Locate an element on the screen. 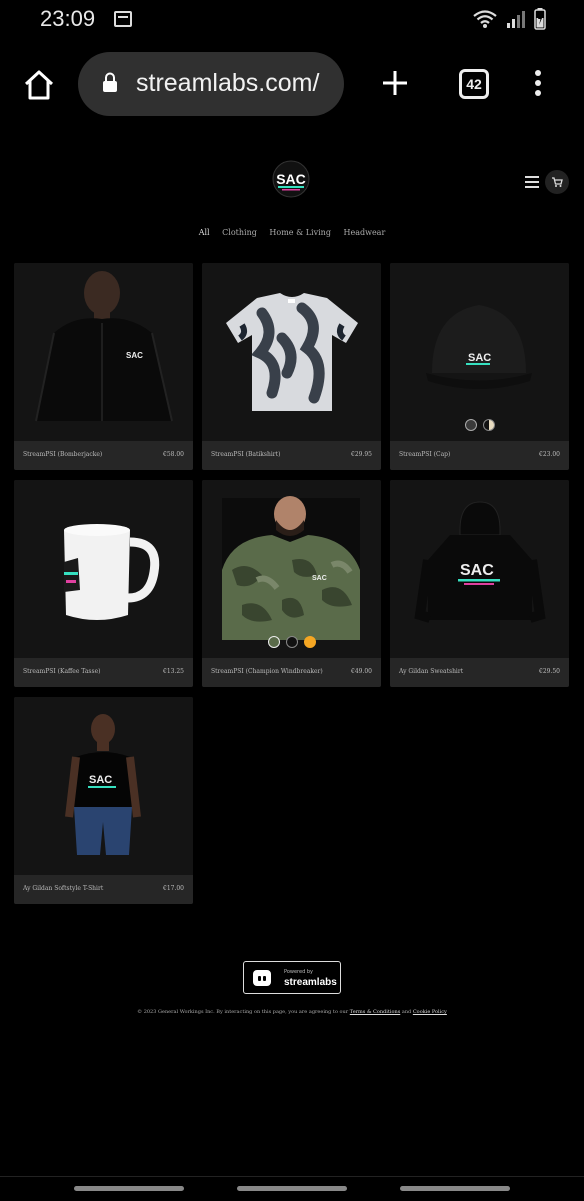 The image size is (584, 1201). streamlabs-logo-icon is located at coordinates (262, 978).